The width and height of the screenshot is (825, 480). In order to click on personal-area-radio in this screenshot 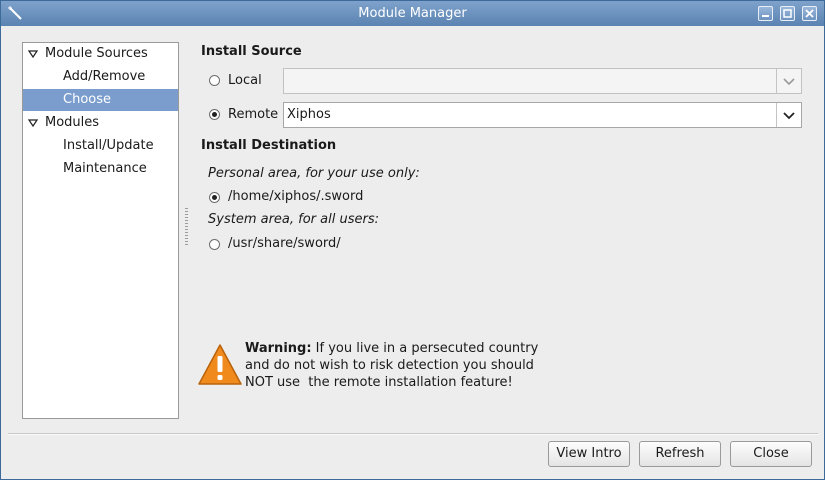, I will do `click(214, 197)`.